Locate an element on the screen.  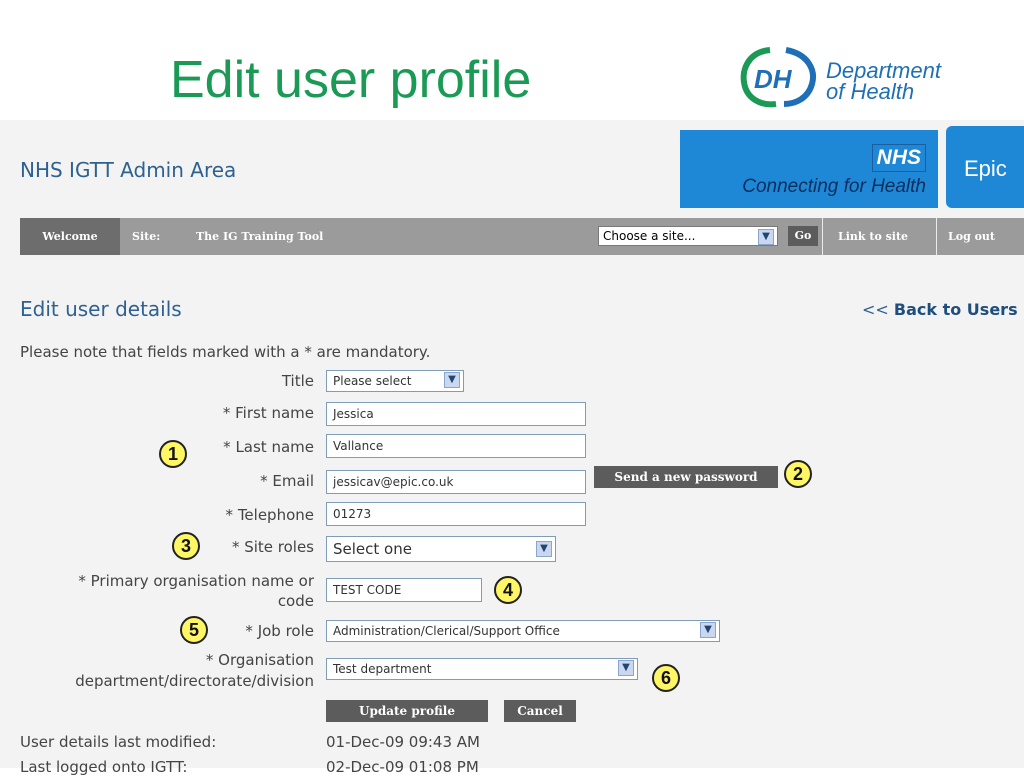
slide-title: Edit user profile is located at coordinates (351, 80).